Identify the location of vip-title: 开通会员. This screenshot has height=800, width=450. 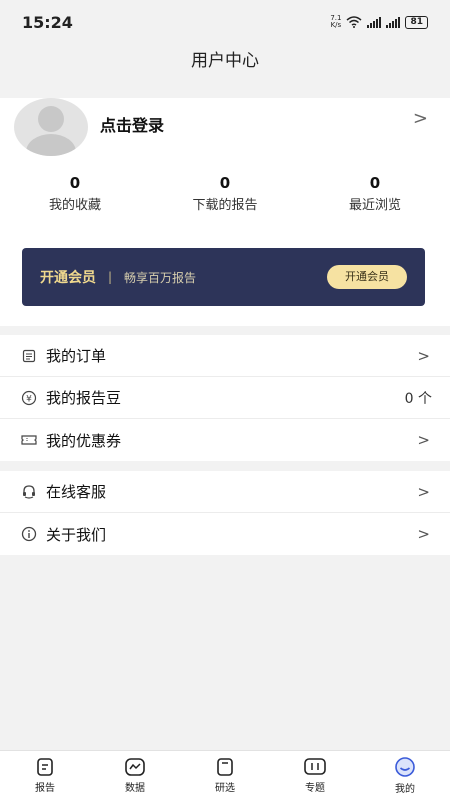
(68, 278).